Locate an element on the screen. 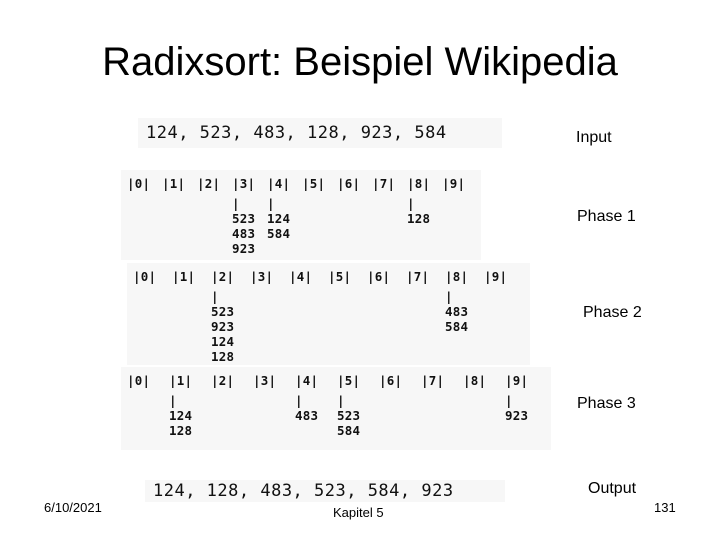 This screenshot has width=720, height=540. bucket-2-contents: | 523 923 124 128 is located at coordinates (223, 326).